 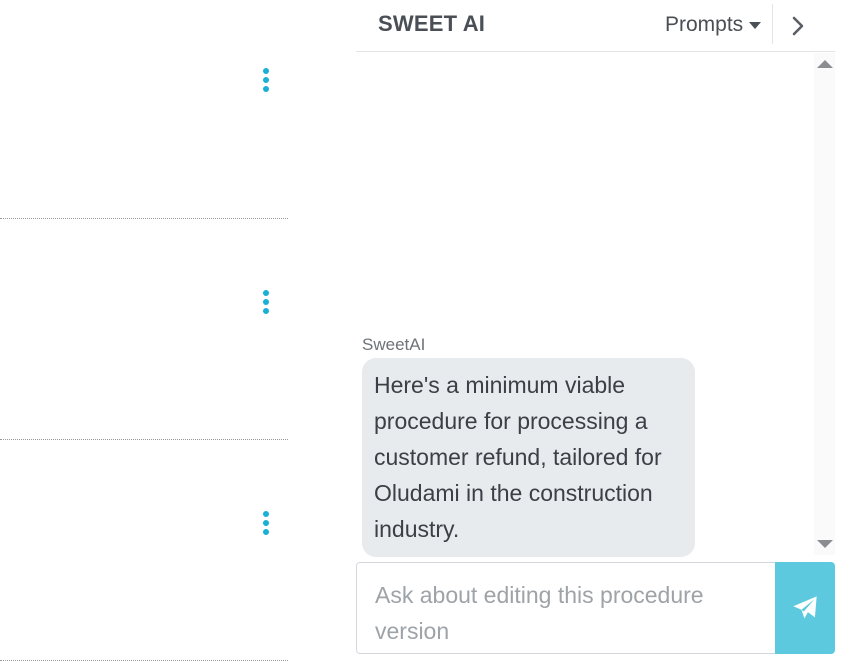 What do you see at coordinates (704, 24) in the screenshot?
I see `prompts-label: Prompts` at bounding box center [704, 24].